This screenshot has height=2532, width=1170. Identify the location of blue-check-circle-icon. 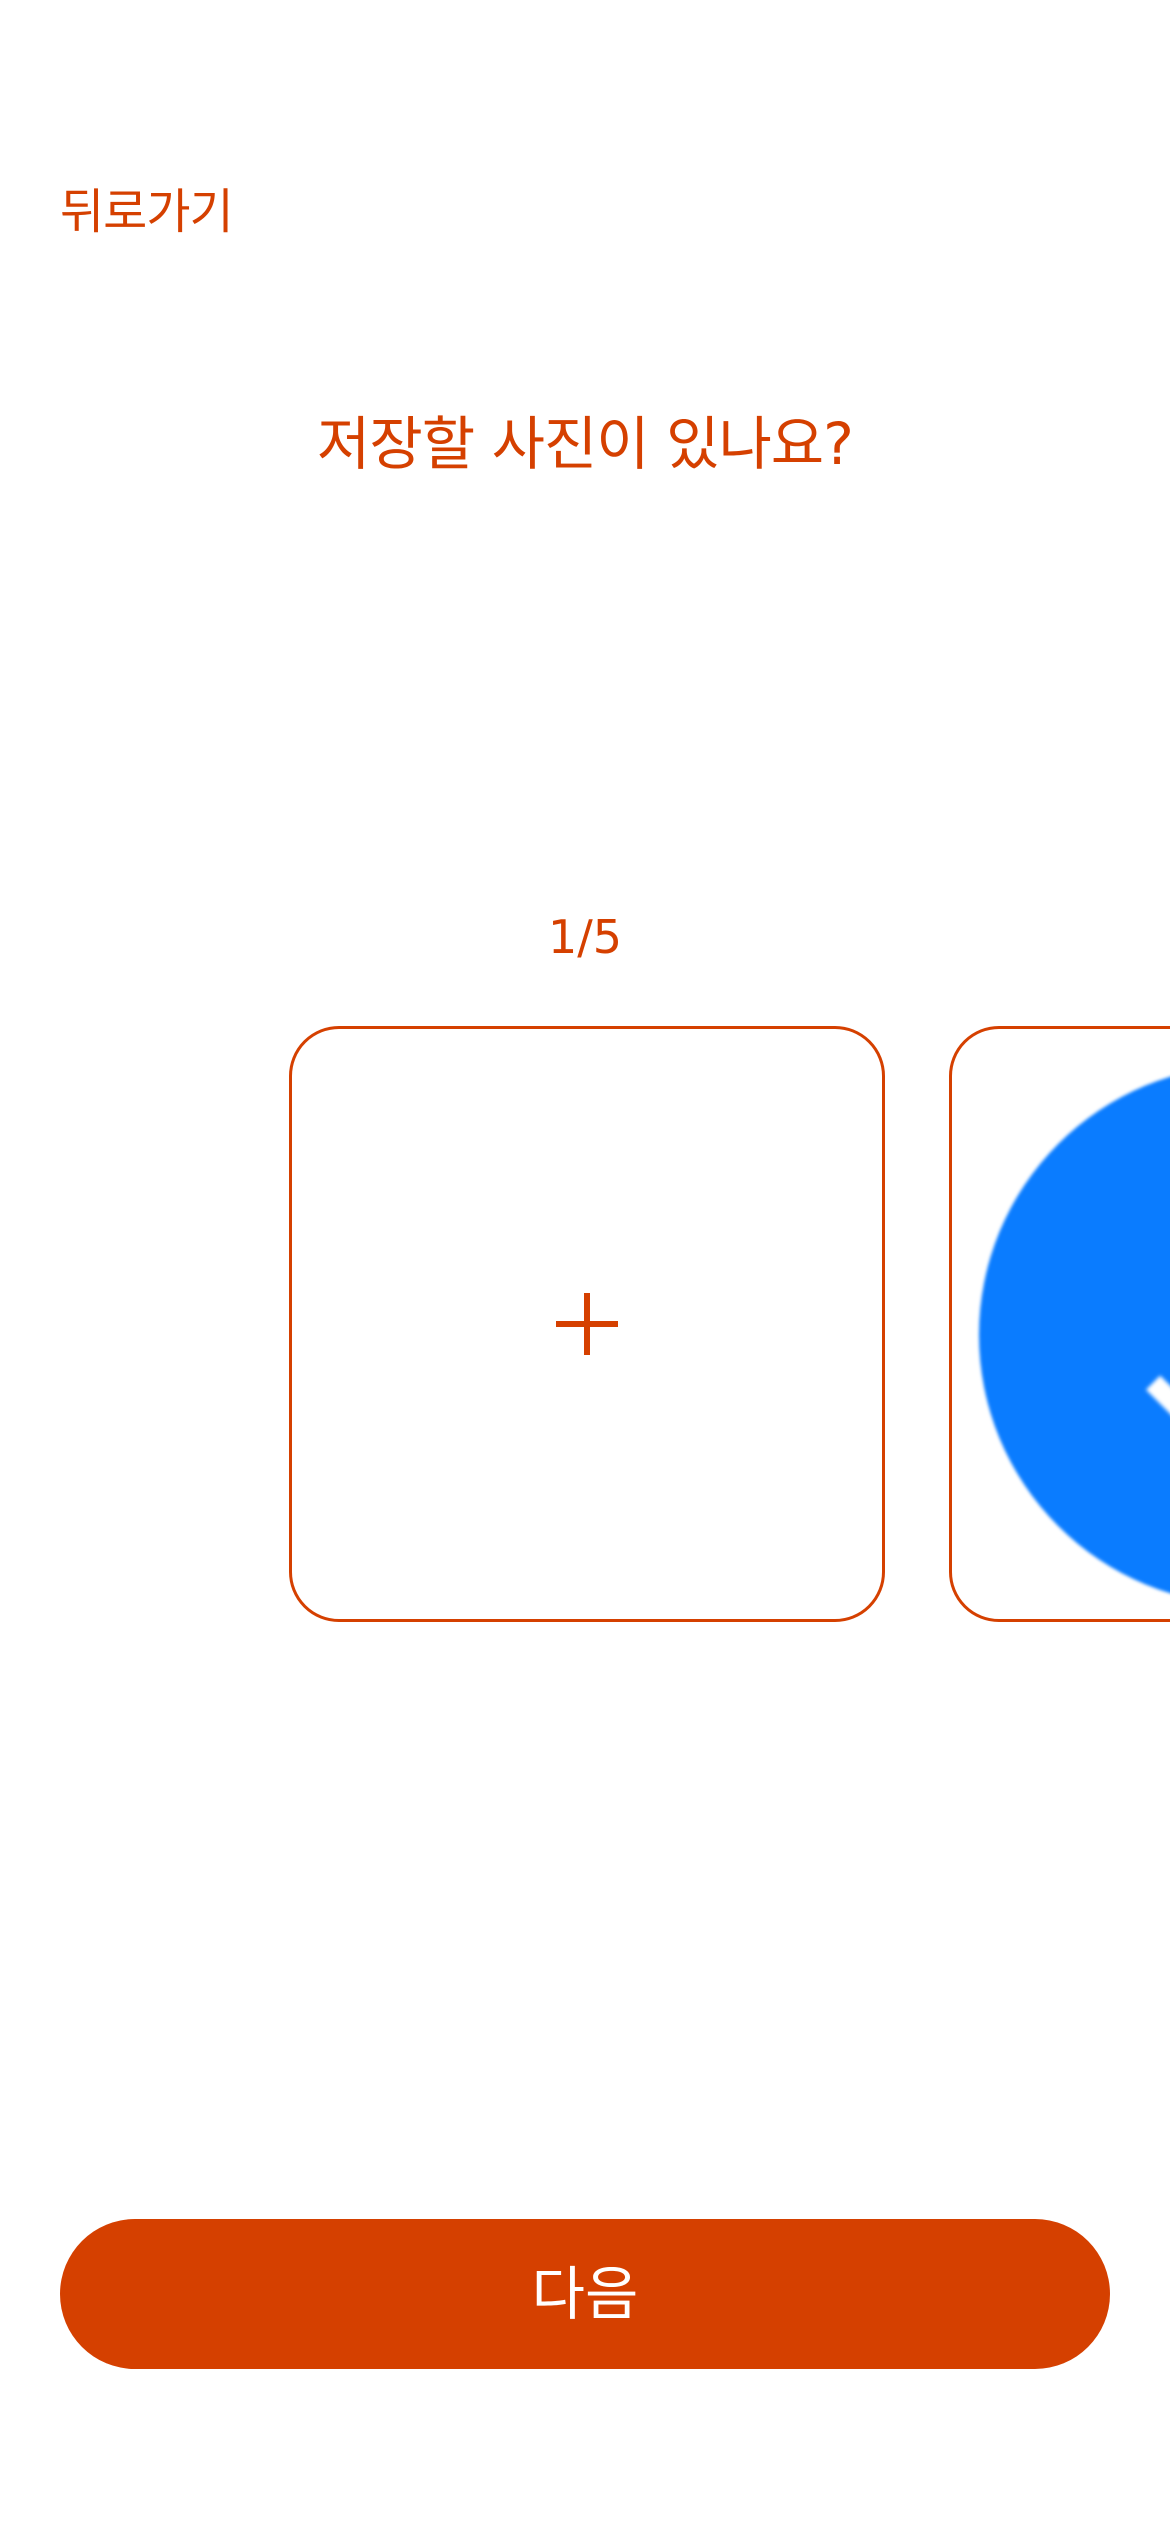
(1074, 1335).